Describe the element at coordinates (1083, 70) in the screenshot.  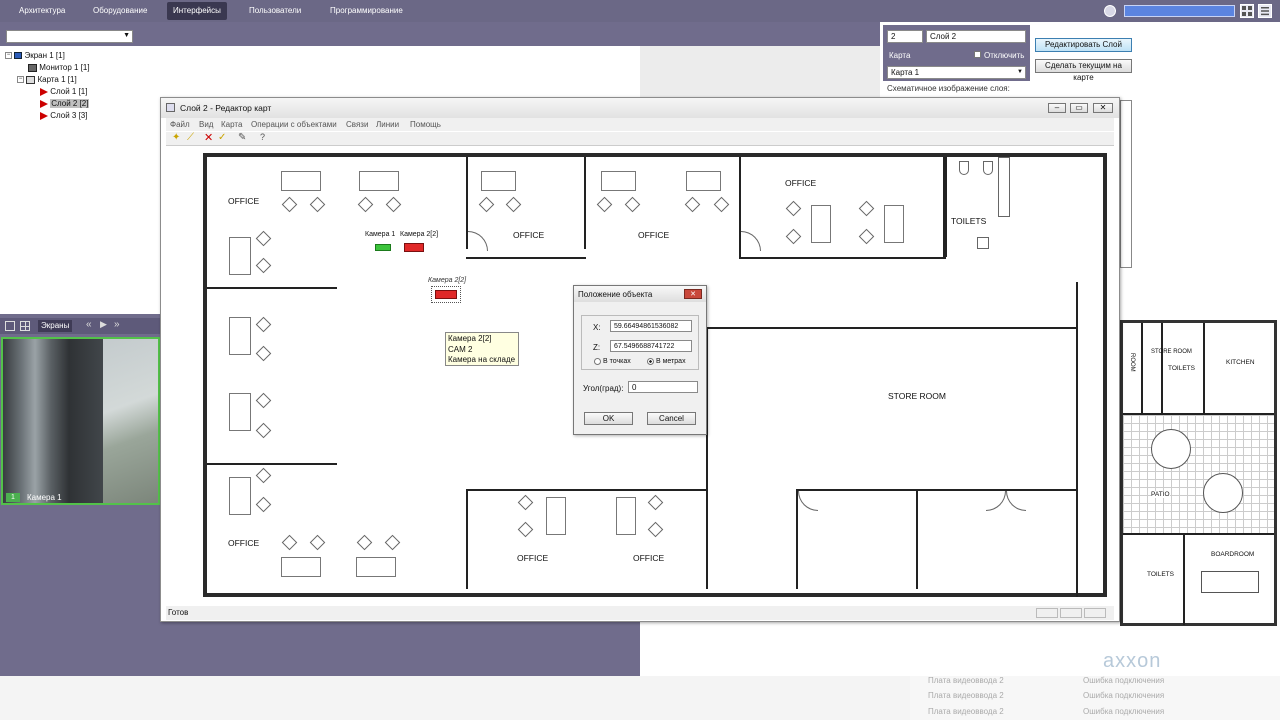
I see `make-current-button: Сделать текущим на карте` at that location.